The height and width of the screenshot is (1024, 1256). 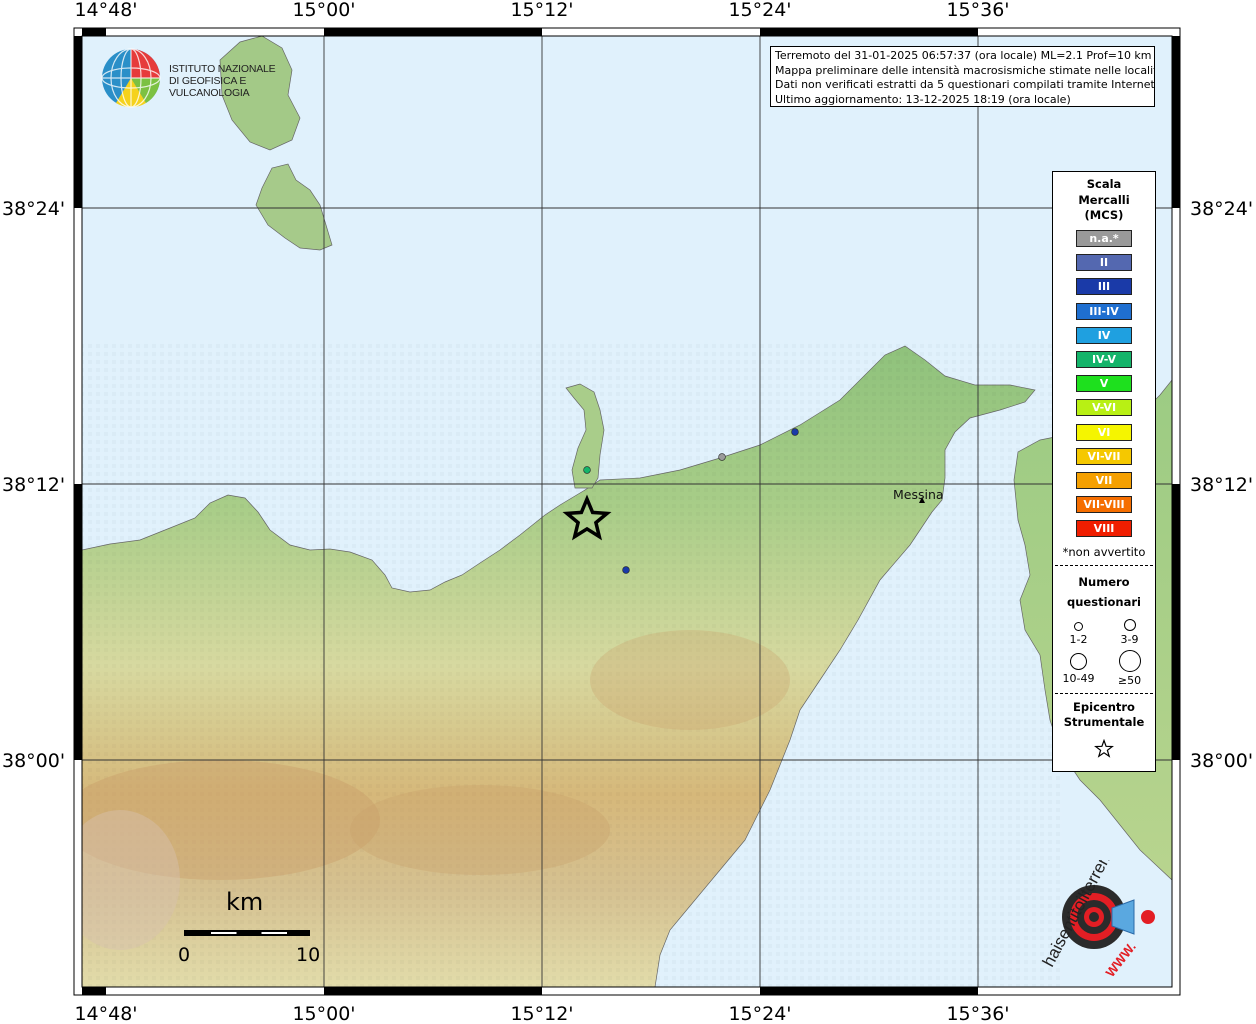 I want to click on coord-left-1: 38°24', so click(x=33, y=209).